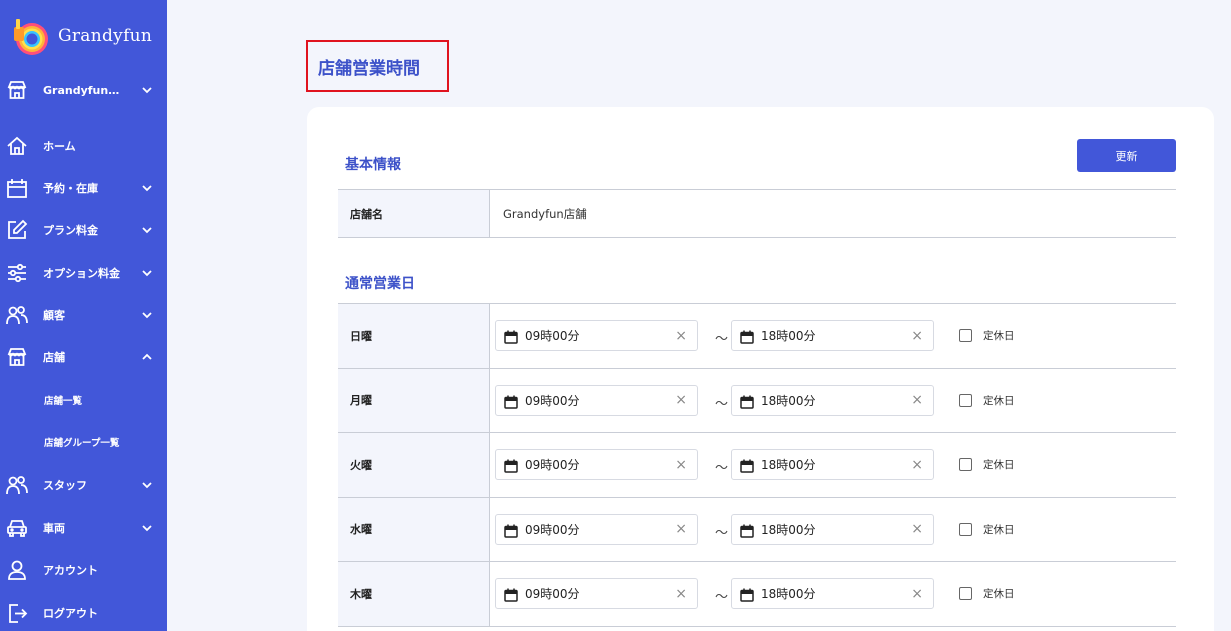 Image resolution: width=1231 pixels, height=631 pixels. What do you see at coordinates (17, 230) in the screenshot?
I see `edit-icon` at bounding box center [17, 230].